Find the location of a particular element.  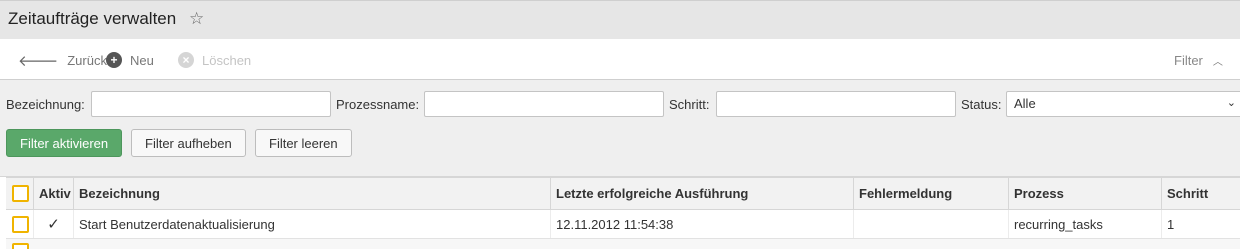

chevron-up-icon: ︿ is located at coordinates (1217, 62).